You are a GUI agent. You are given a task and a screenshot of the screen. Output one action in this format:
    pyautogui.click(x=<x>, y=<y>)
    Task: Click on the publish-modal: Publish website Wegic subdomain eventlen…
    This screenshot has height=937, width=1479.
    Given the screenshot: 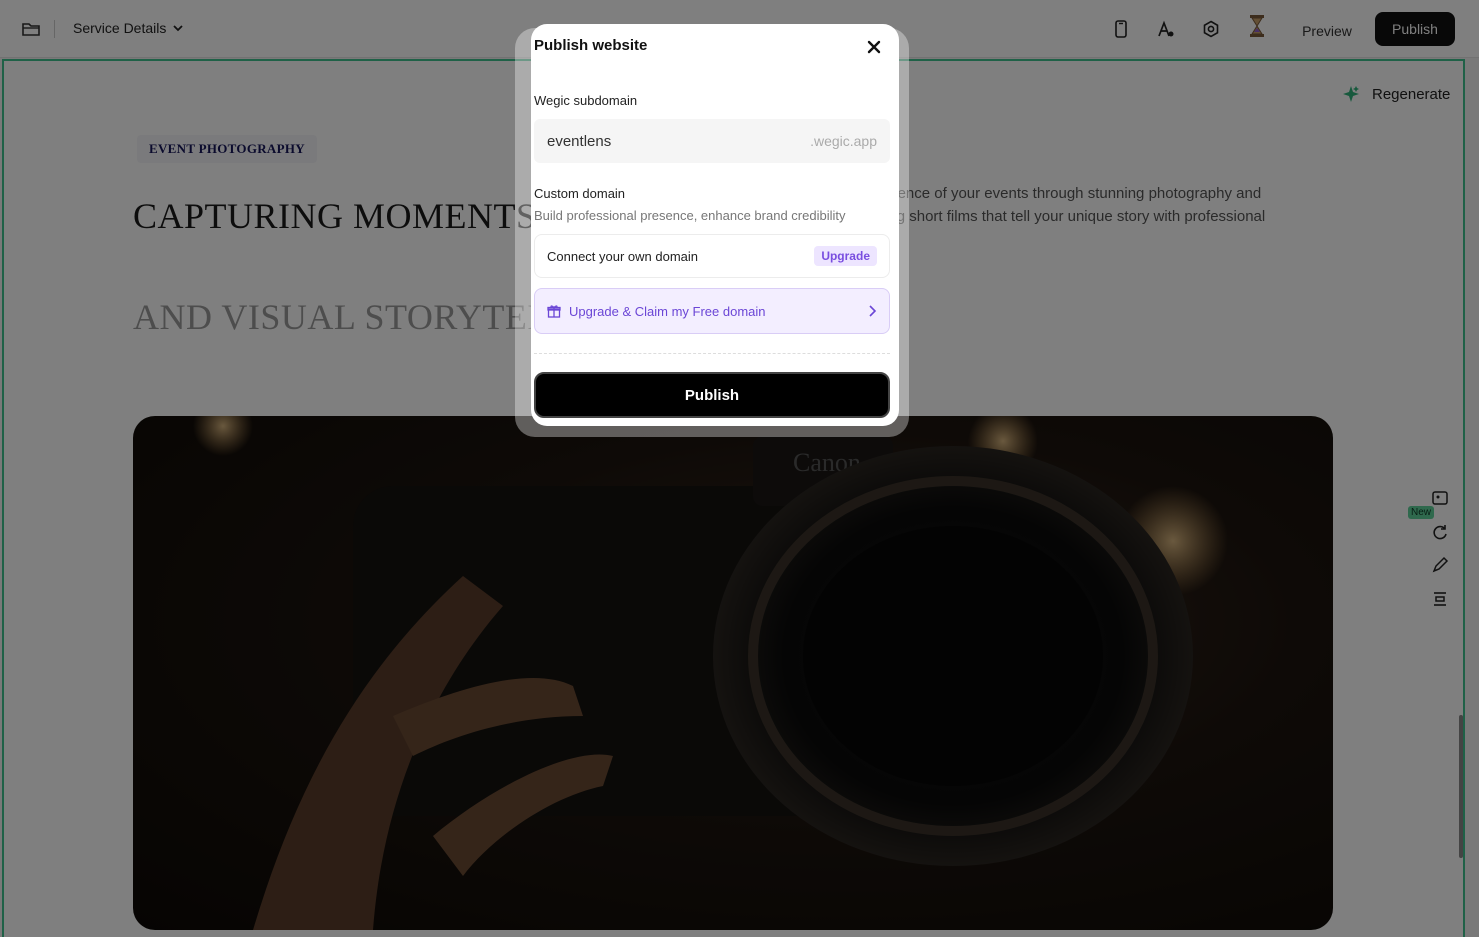 What is the action you would take?
    pyautogui.click(x=715, y=225)
    